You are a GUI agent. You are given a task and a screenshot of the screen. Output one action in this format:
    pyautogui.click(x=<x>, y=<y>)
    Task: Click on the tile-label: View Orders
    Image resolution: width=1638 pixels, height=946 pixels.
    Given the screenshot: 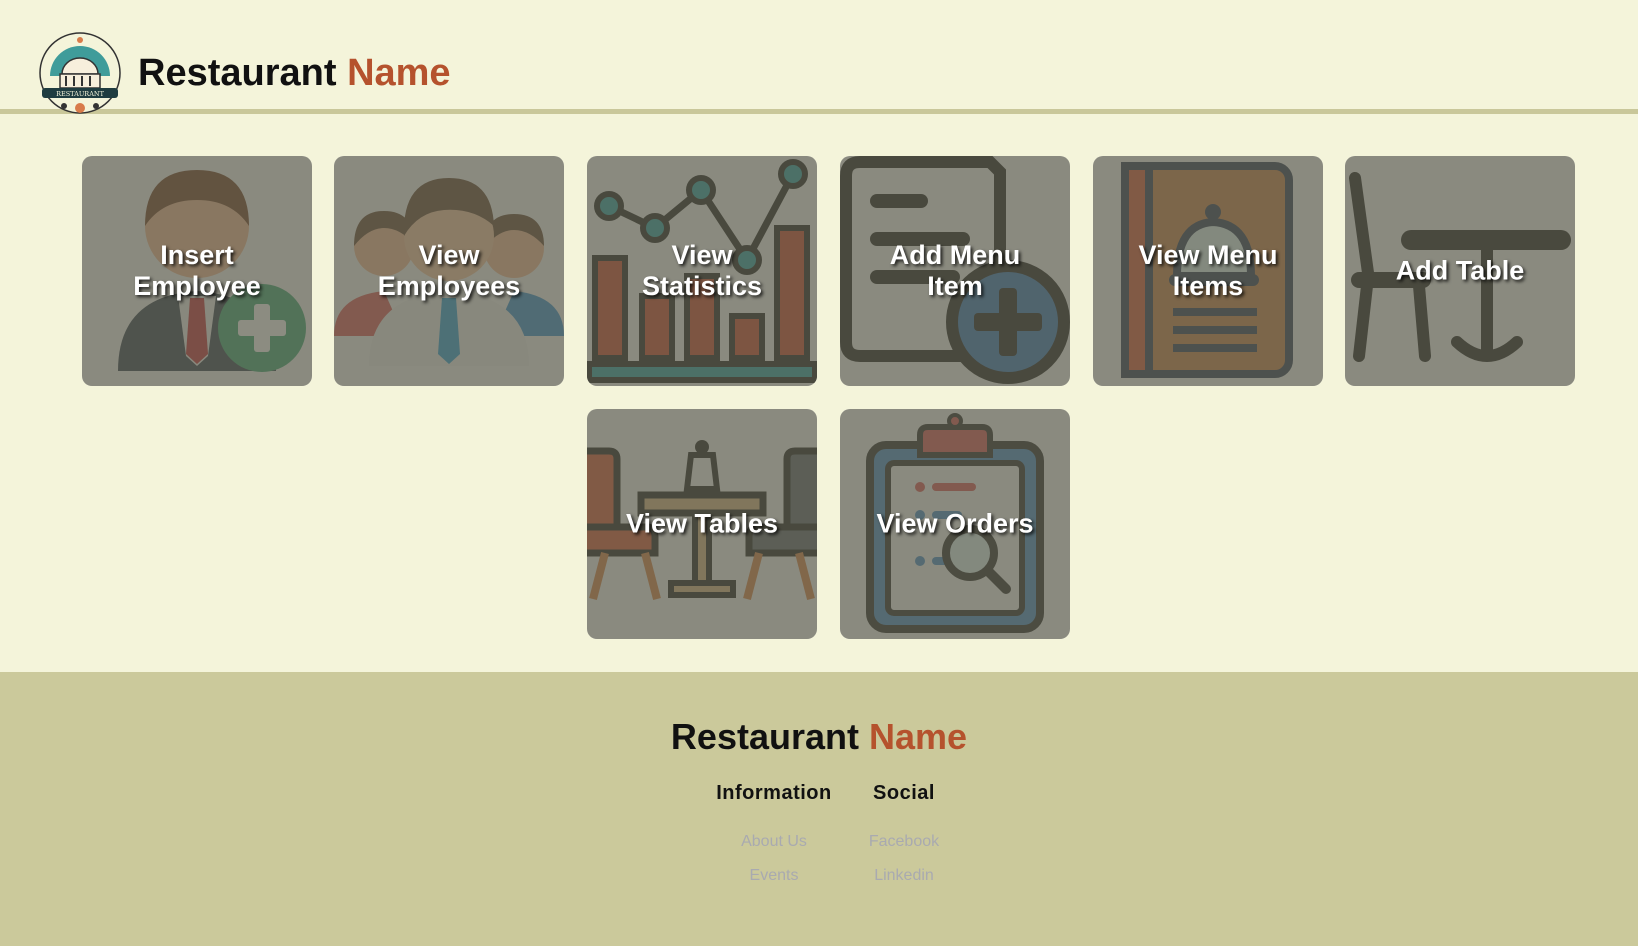 What is the action you would take?
    pyautogui.click(x=955, y=523)
    